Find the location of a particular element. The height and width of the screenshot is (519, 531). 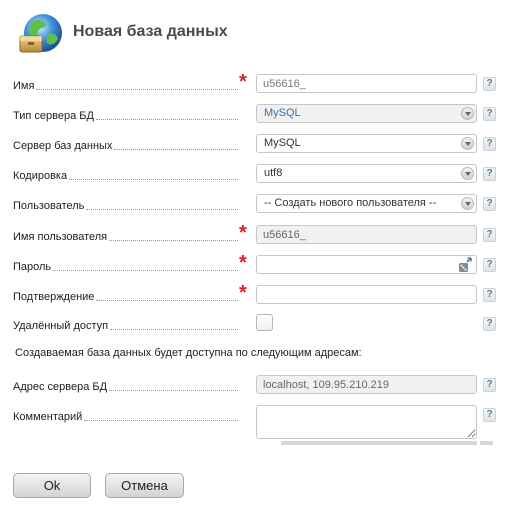

user-label: Пользователь is located at coordinates (49, 206).